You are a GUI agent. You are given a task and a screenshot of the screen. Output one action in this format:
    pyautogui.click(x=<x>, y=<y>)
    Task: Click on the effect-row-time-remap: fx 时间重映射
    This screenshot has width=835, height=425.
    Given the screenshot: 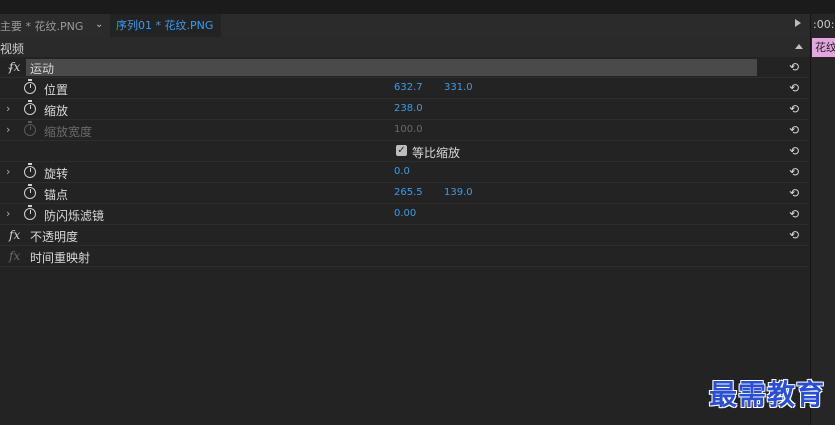 What is the action you would take?
    pyautogui.click(x=404, y=256)
    